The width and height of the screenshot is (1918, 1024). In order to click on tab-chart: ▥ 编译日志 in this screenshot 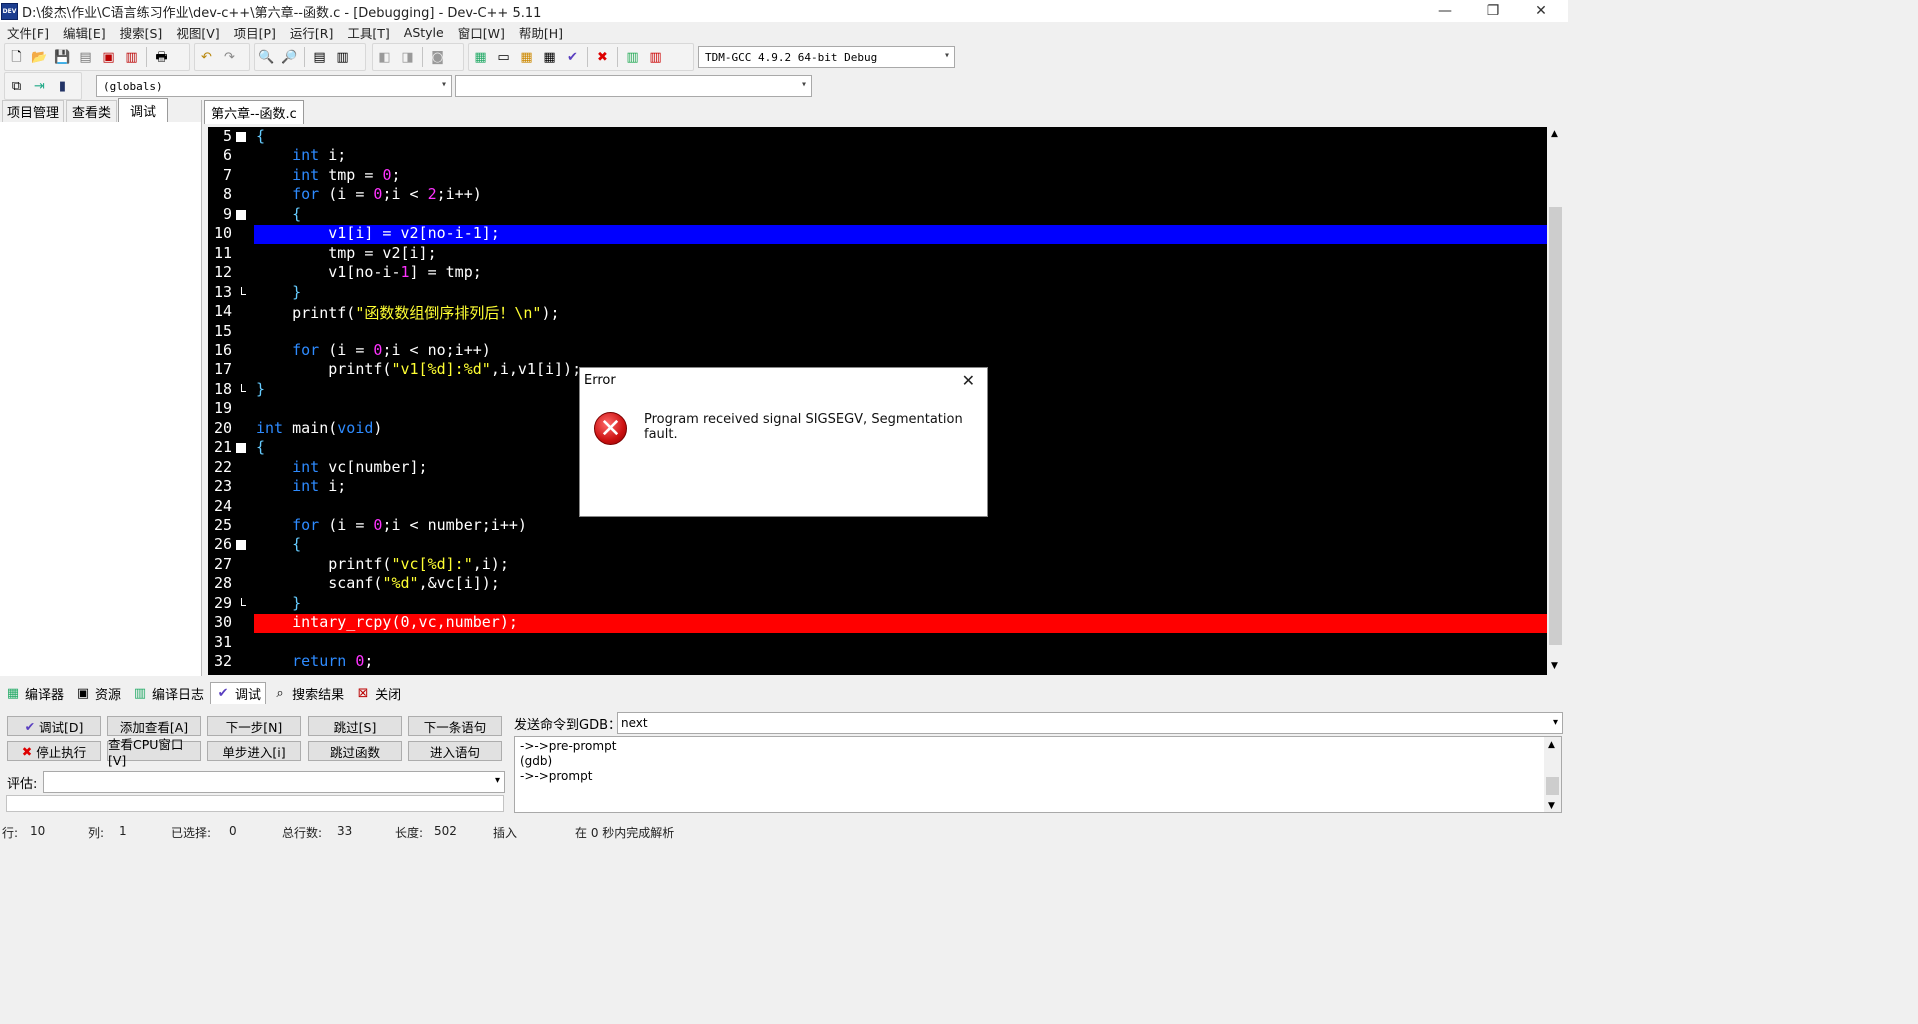, I will do `click(168, 693)`.